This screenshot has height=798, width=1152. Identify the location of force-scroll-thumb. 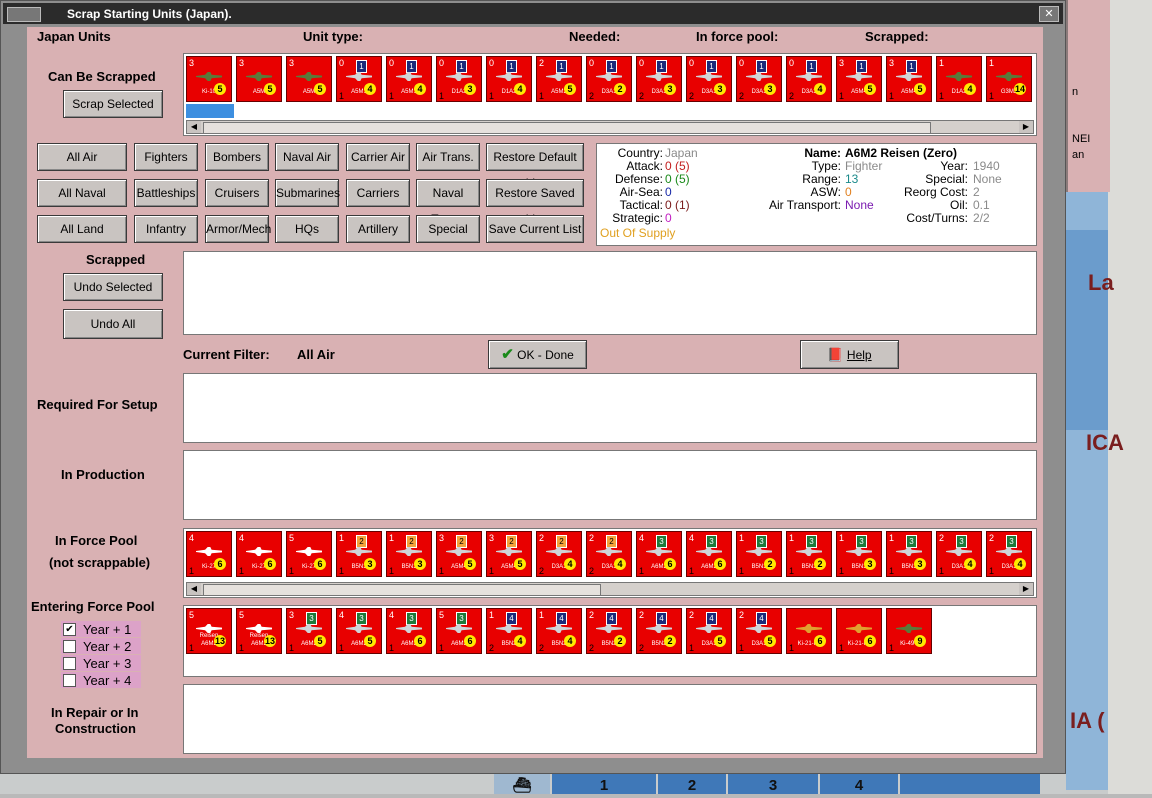
(402, 590).